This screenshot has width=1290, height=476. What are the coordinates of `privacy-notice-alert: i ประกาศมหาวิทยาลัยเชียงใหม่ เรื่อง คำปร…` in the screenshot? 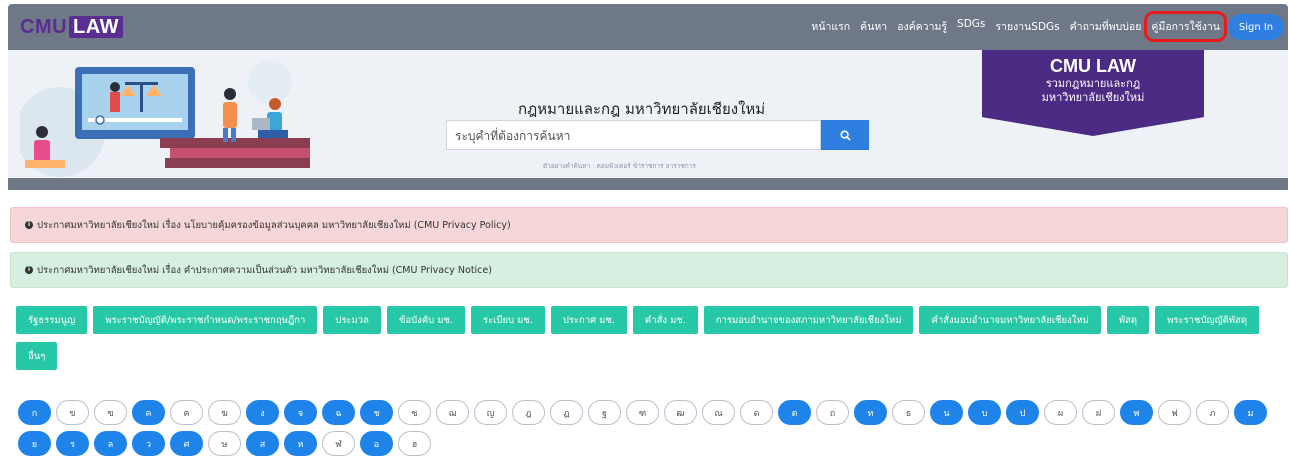 It's located at (649, 270).